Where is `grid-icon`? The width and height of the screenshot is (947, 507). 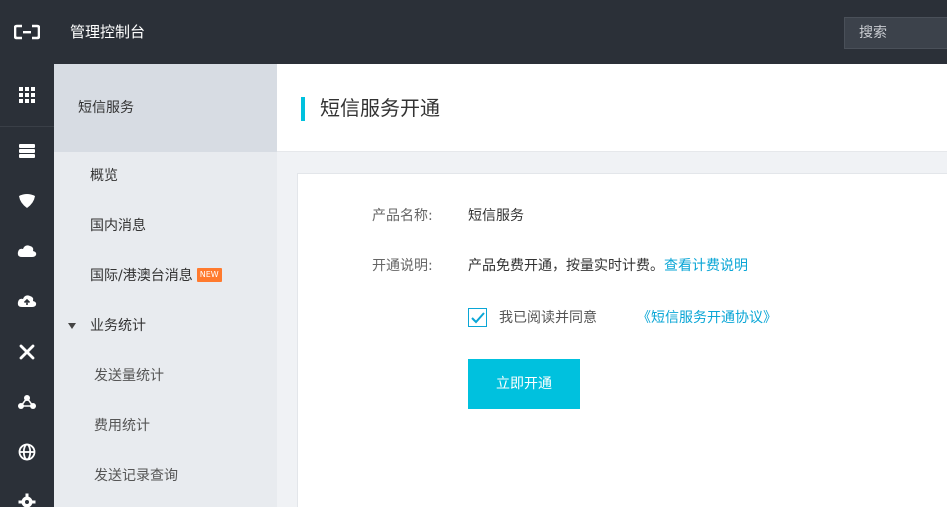
grid-icon is located at coordinates (27, 95).